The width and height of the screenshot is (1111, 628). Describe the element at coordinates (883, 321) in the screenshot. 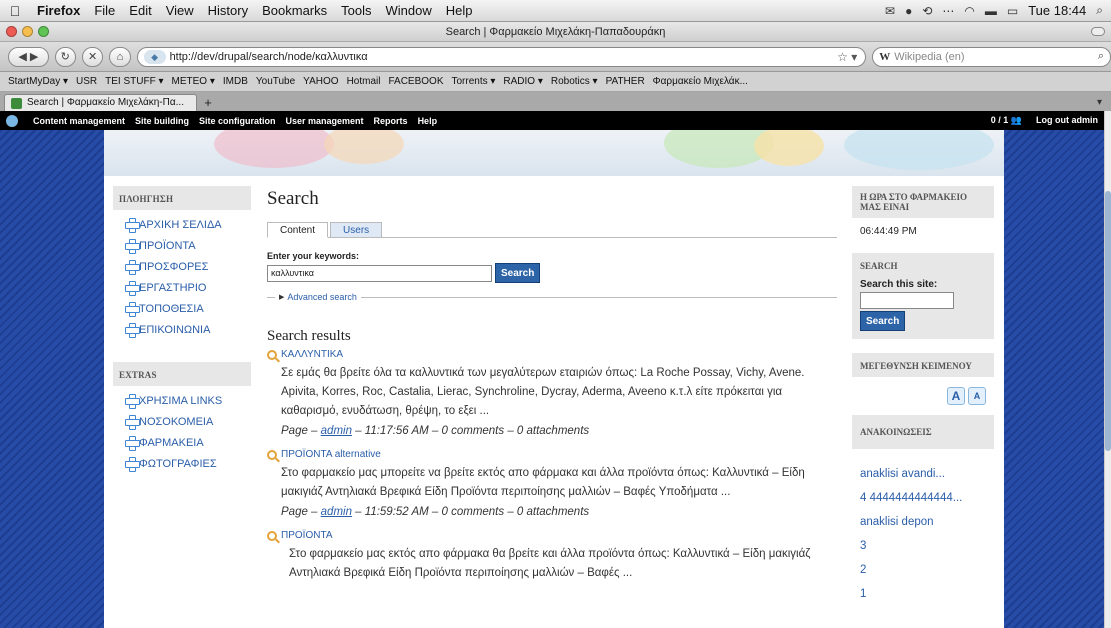

I see `site-search-button: Search` at that location.